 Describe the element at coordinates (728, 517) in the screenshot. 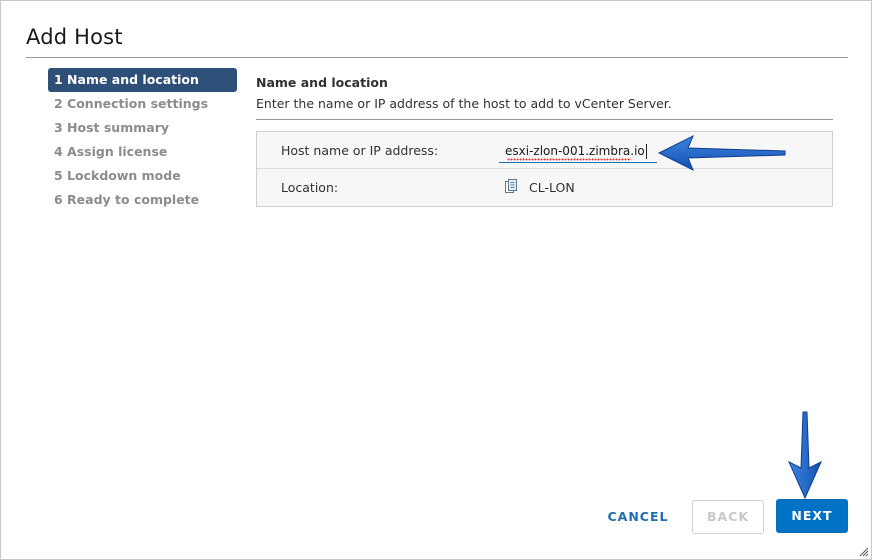

I see `back-button: BACK` at that location.